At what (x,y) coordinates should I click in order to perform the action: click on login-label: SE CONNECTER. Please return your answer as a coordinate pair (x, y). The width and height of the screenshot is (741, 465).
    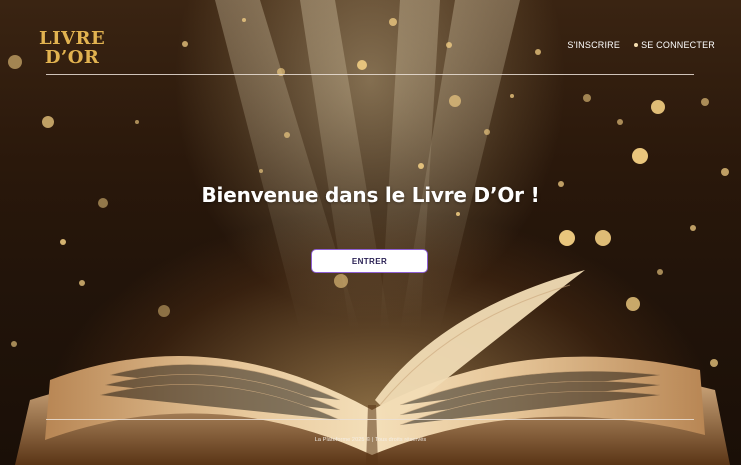
    Looking at the image, I should click on (678, 45).